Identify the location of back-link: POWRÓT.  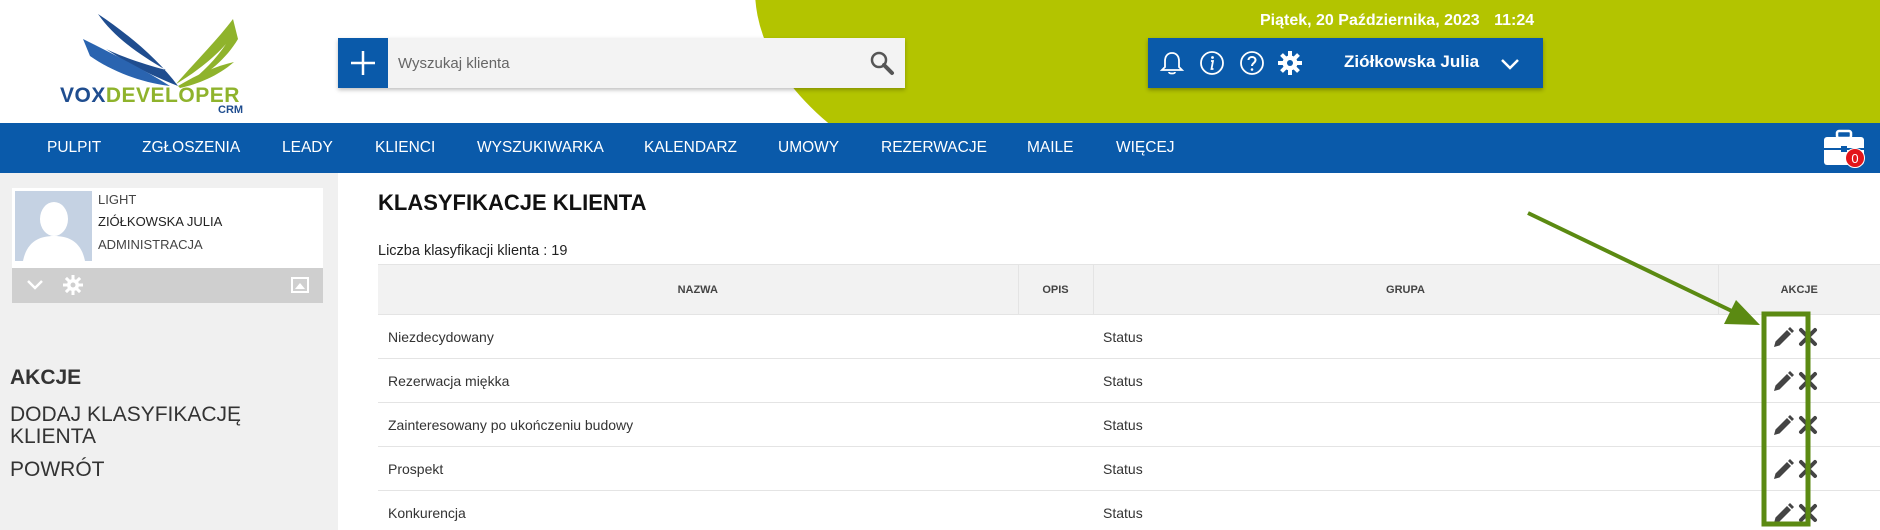
(160, 470).